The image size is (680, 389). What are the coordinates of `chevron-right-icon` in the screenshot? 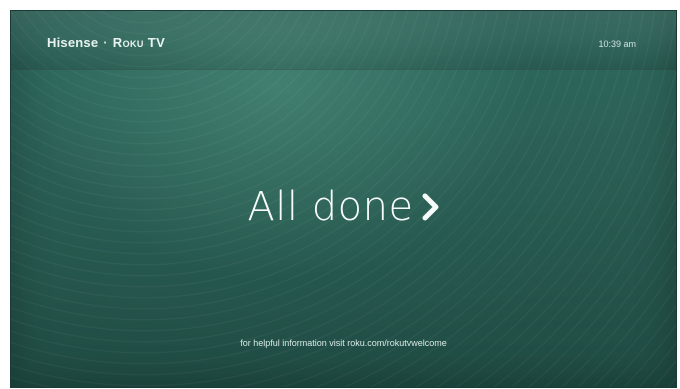 It's located at (430, 207).